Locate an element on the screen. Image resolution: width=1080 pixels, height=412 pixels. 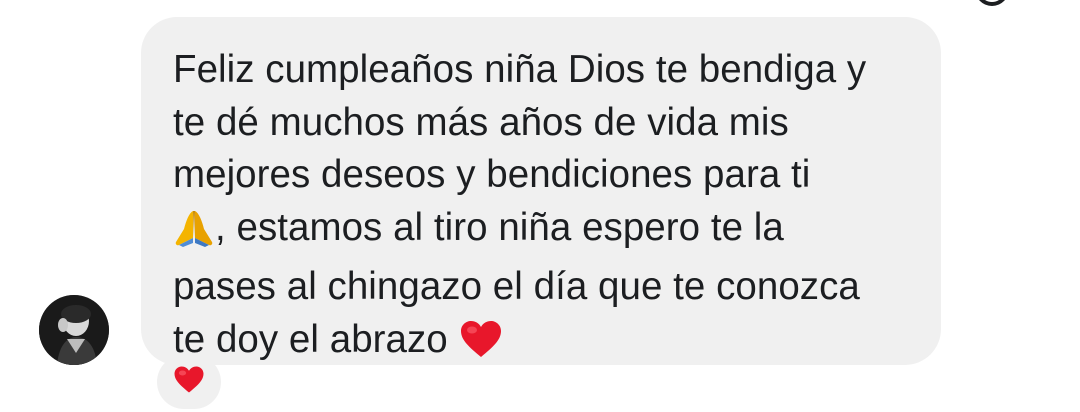
message-line-6: te doy el abrazo is located at coordinates (557, 344).